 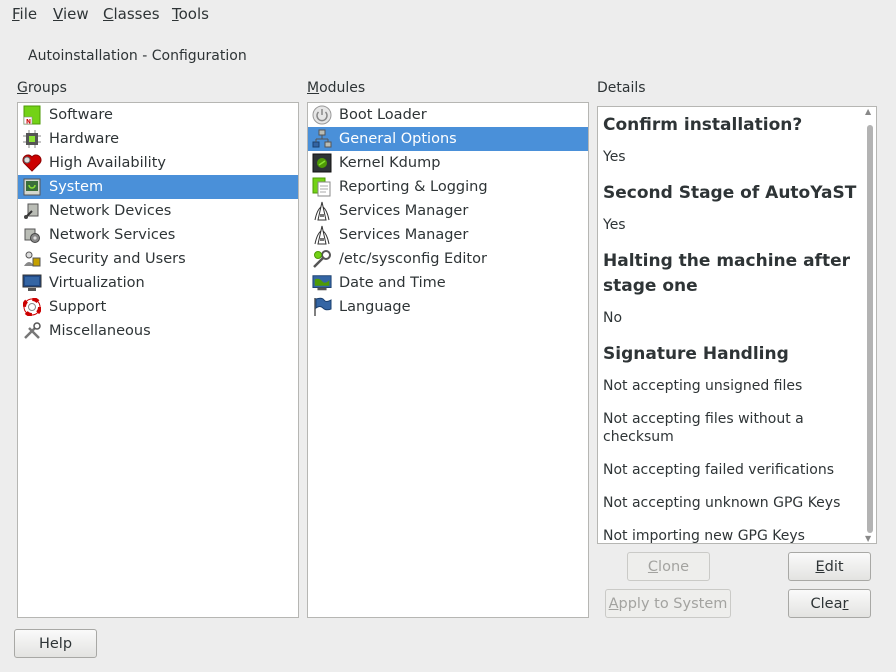 I want to click on group-item-label: Support, so click(x=78, y=307).